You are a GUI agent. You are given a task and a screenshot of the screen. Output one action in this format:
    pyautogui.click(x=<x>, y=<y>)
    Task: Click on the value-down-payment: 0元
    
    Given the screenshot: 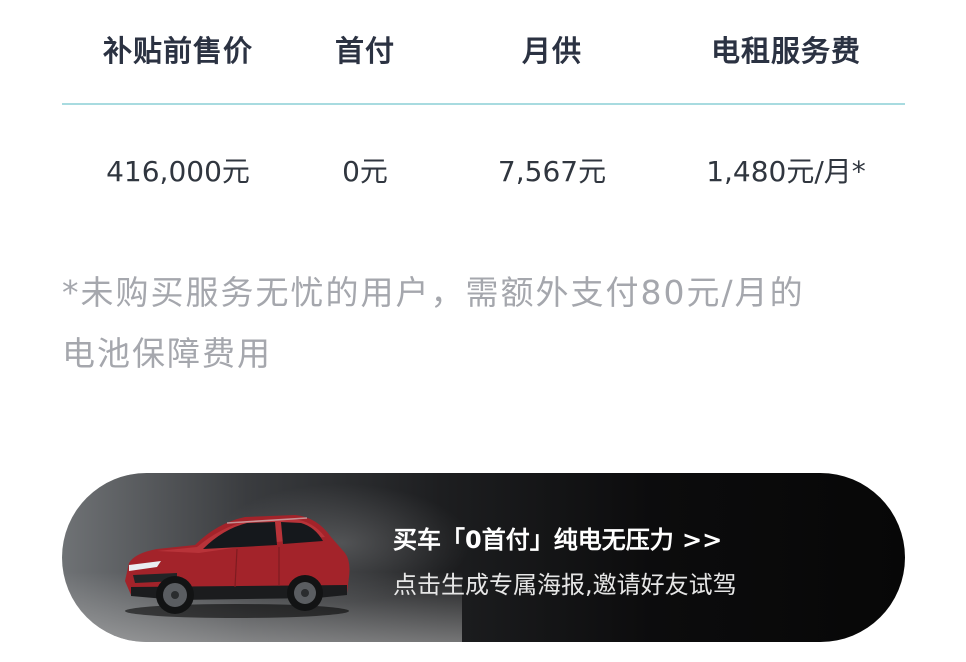 What is the action you would take?
    pyautogui.click(x=365, y=171)
    